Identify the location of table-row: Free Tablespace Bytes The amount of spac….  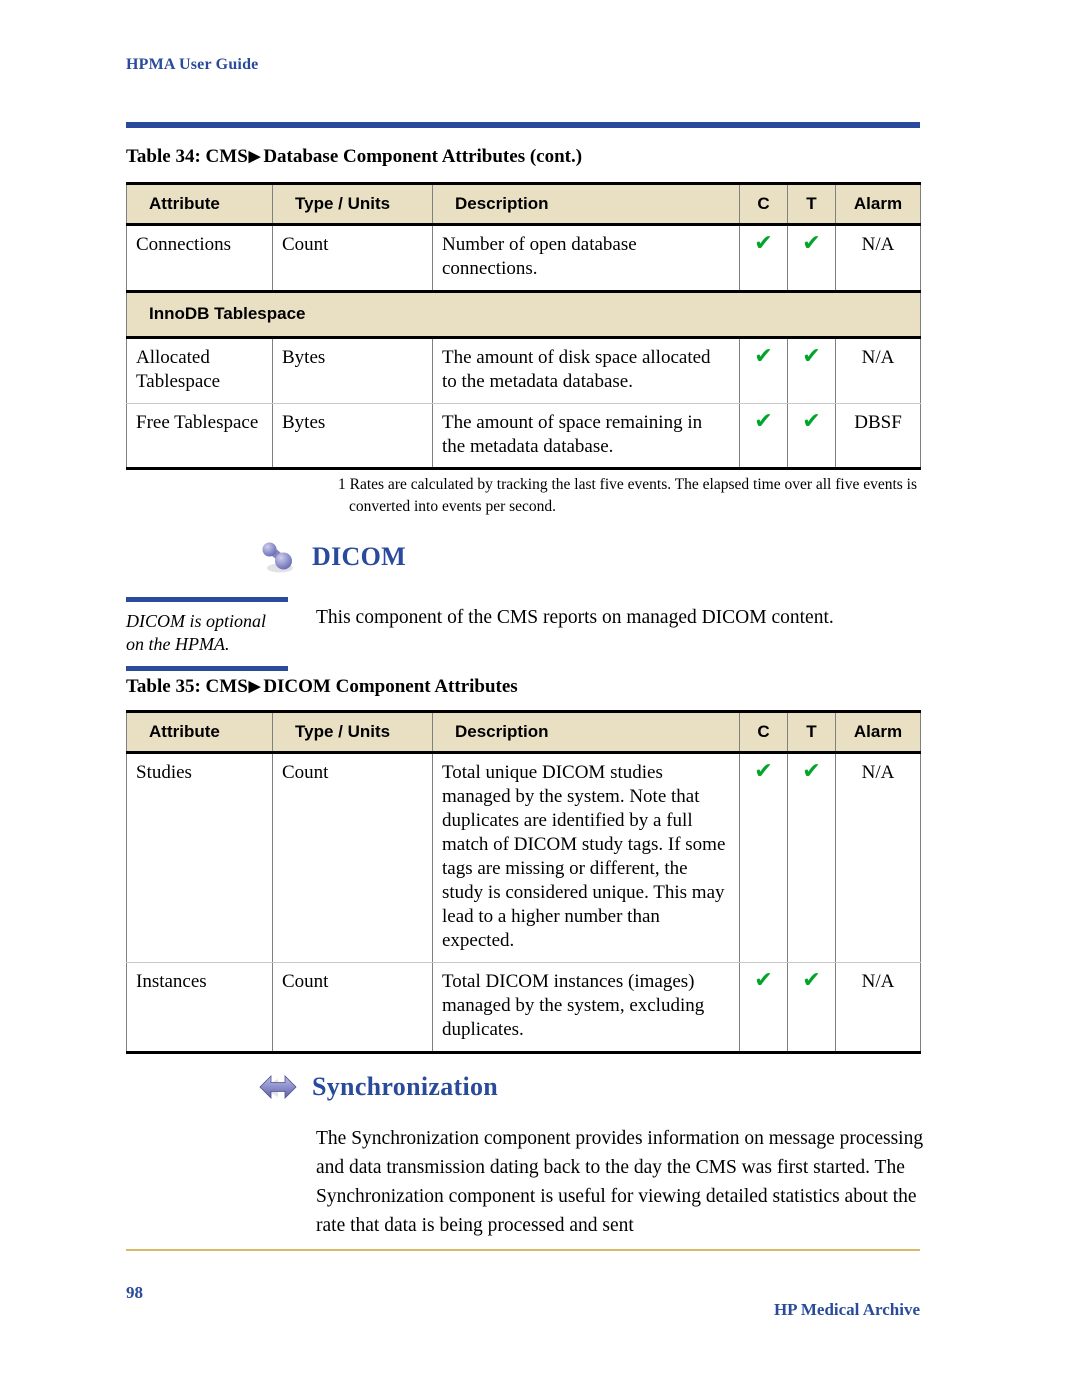
(523, 436).